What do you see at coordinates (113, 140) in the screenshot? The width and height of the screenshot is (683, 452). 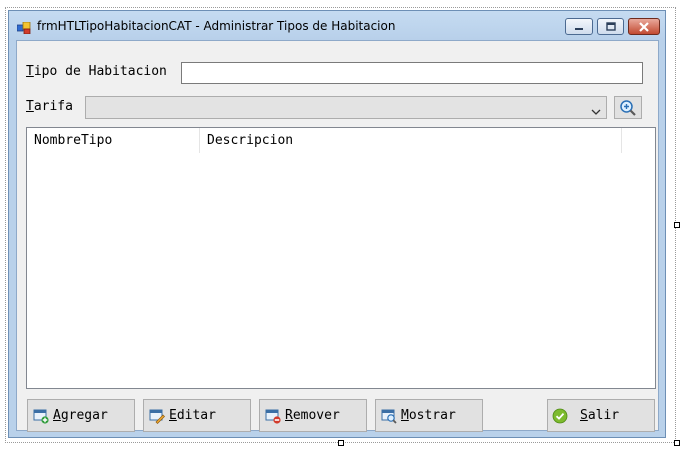 I see `column-header-nombretipo: NombreTipo` at bounding box center [113, 140].